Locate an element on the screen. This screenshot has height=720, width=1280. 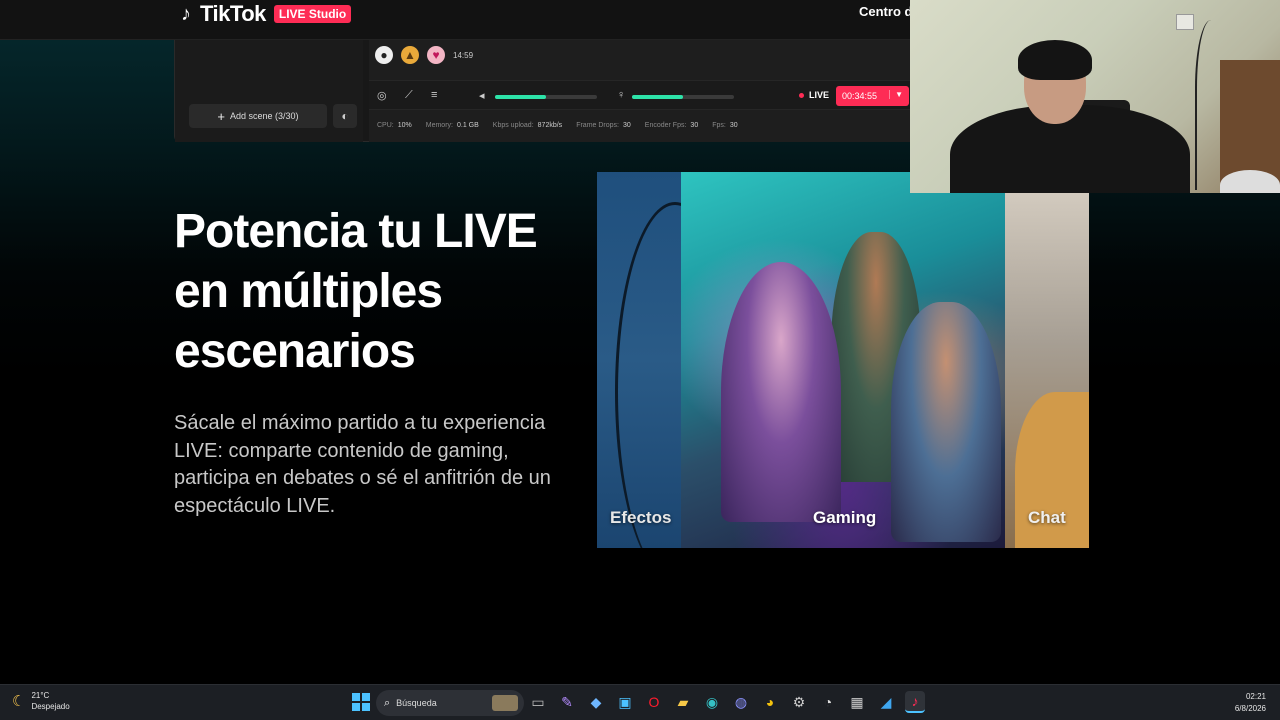
system-clock: 02:21 6/8/2026 is located at coordinates (1250, 703).